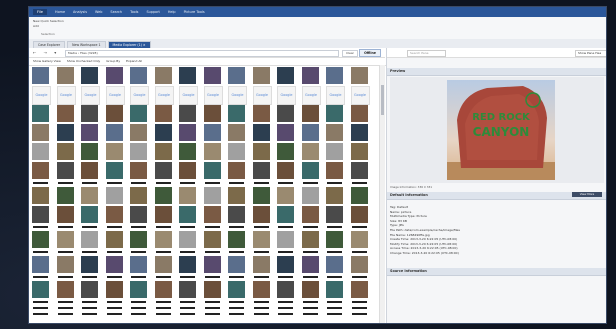  What do you see at coordinates (60, 12) in the screenshot?
I see `menu-home: Home` at bounding box center [60, 12].